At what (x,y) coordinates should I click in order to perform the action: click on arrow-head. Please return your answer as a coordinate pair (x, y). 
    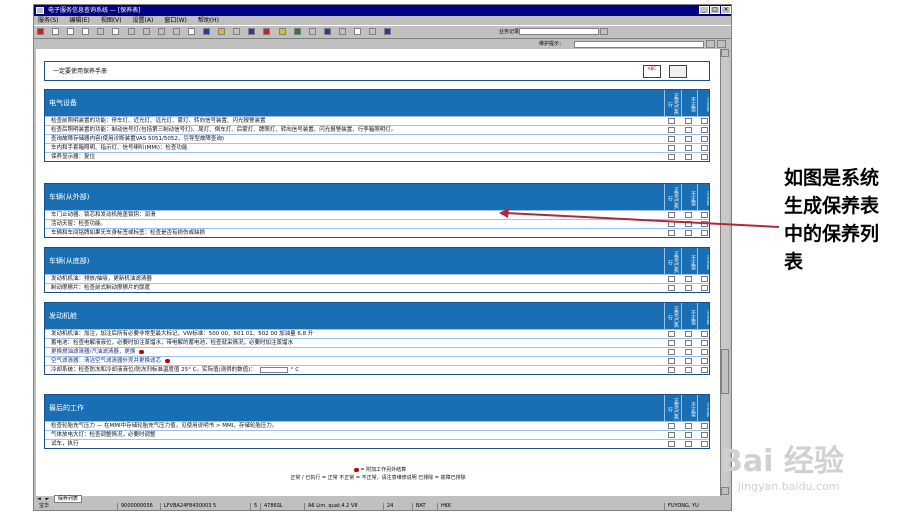
    Looking at the image, I should click on (504, 213).